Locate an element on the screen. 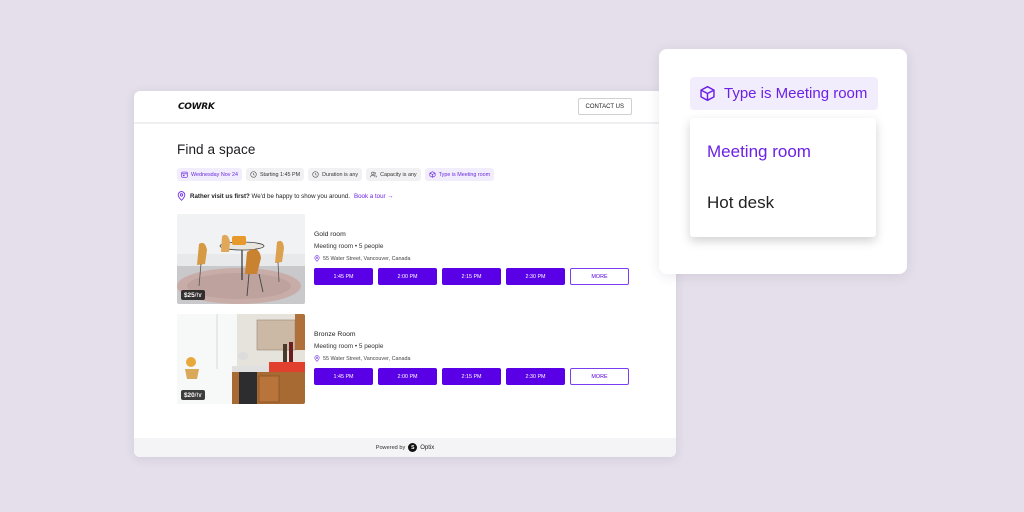 This screenshot has height=512, width=1024. filter-capacity-label: Capacity is any is located at coordinates (398, 174).